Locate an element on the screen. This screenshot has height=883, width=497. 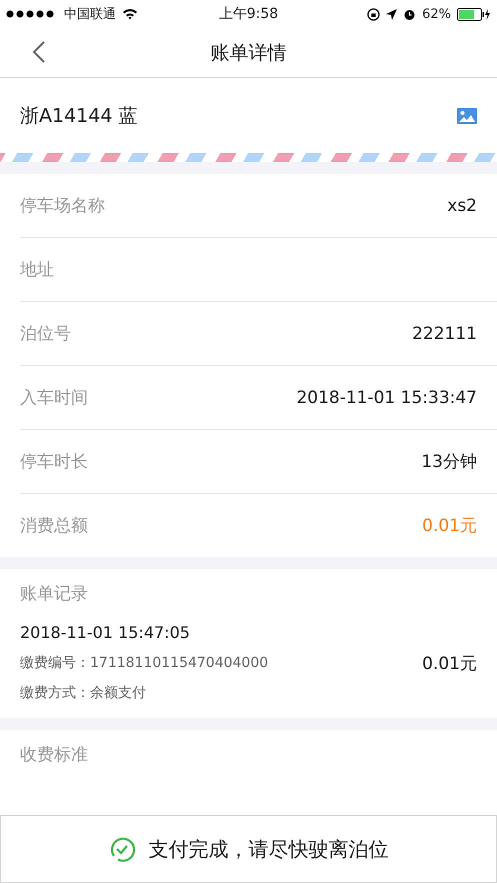
wifi-icon is located at coordinates (130, 14).